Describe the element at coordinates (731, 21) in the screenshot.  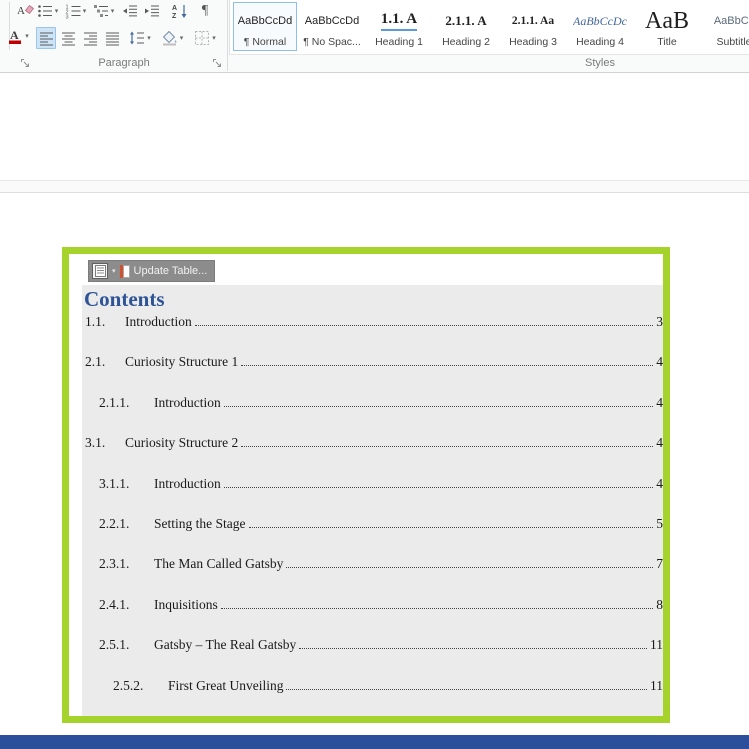
I see `style-preview-text: AaBbCc` at that location.